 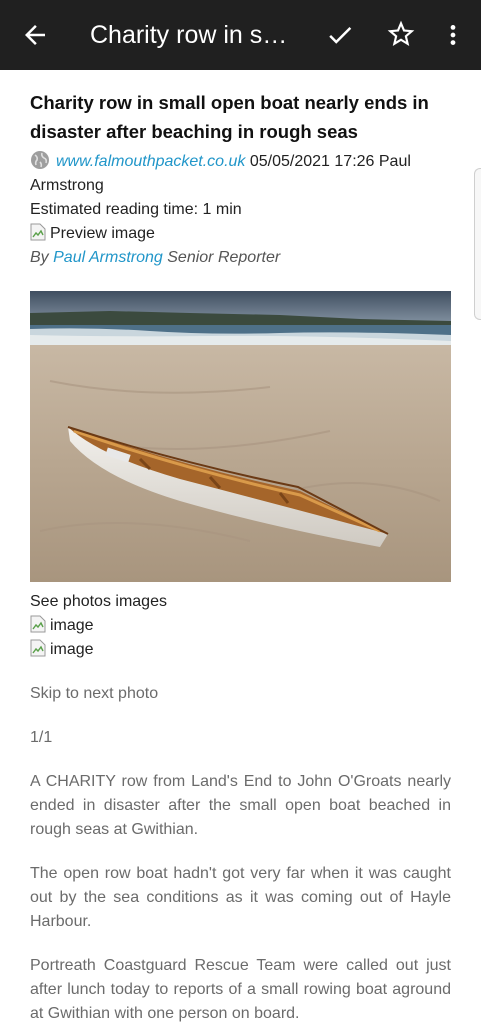 What do you see at coordinates (41, 737) in the screenshot?
I see `photo-counter: 1/1` at bounding box center [41, 737].